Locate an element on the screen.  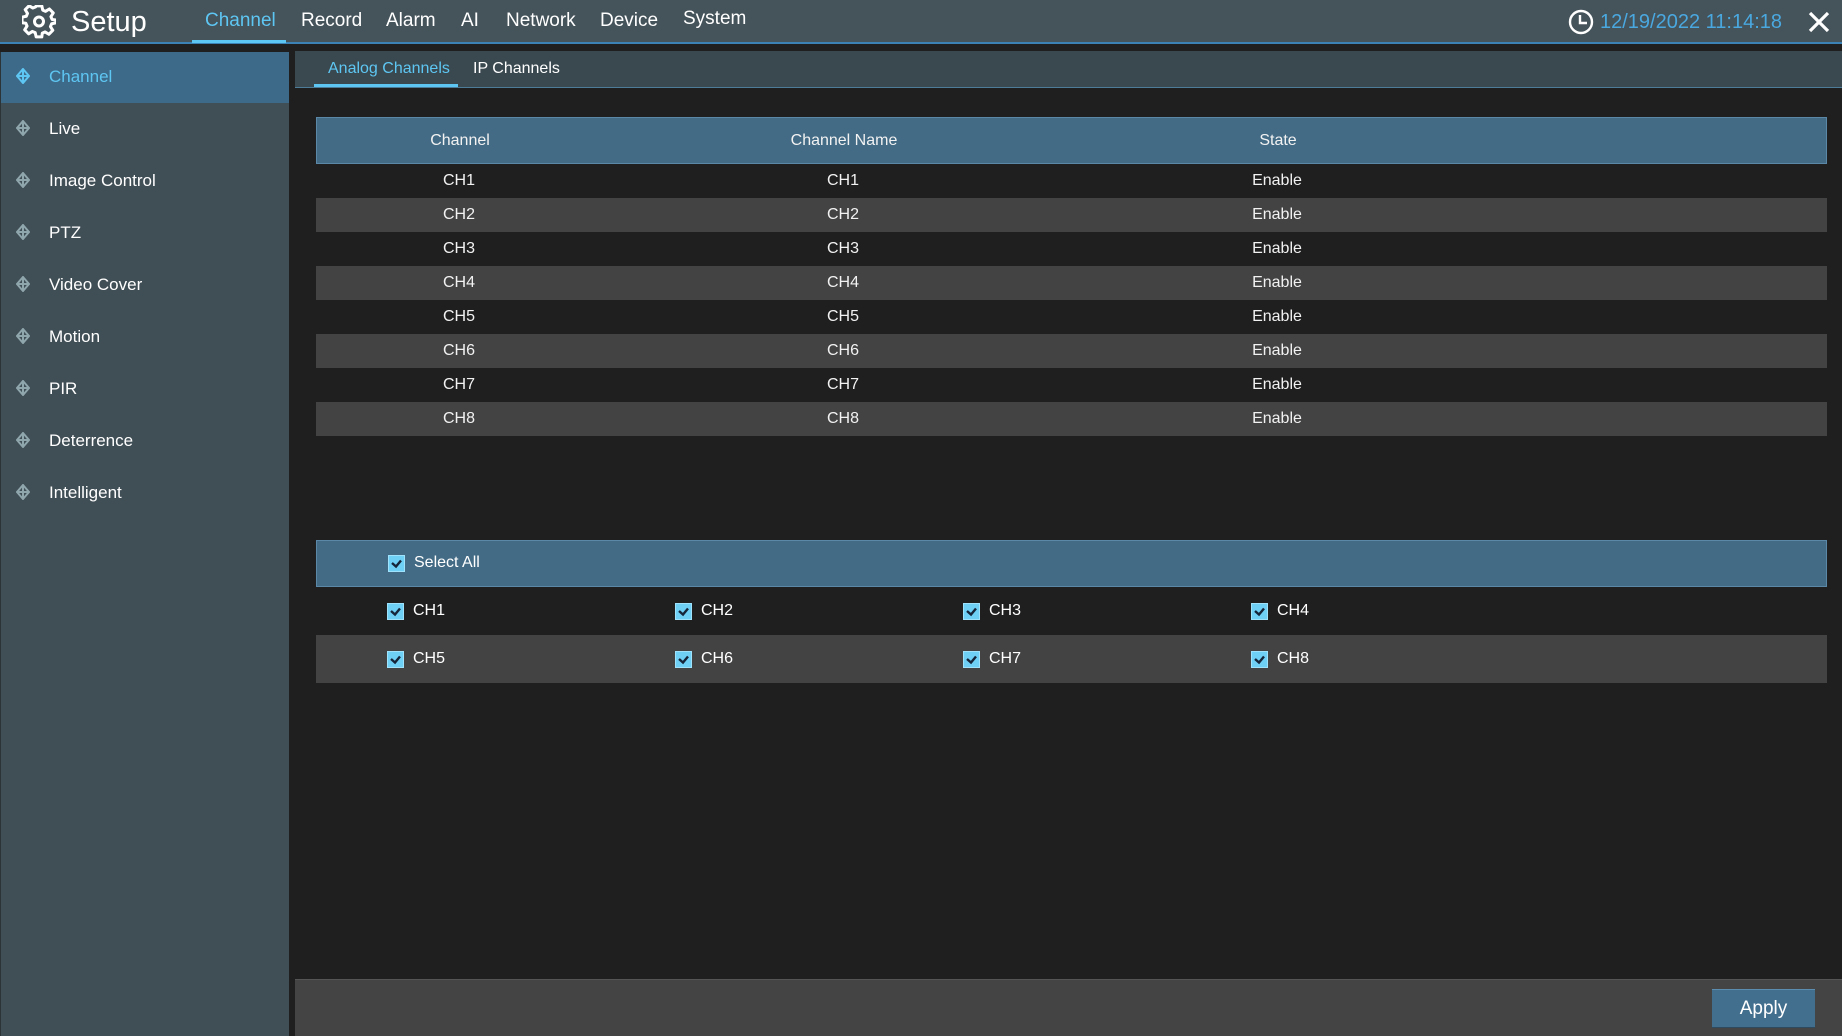
cell-channel: CH2 is located at coordinates (459, 214).